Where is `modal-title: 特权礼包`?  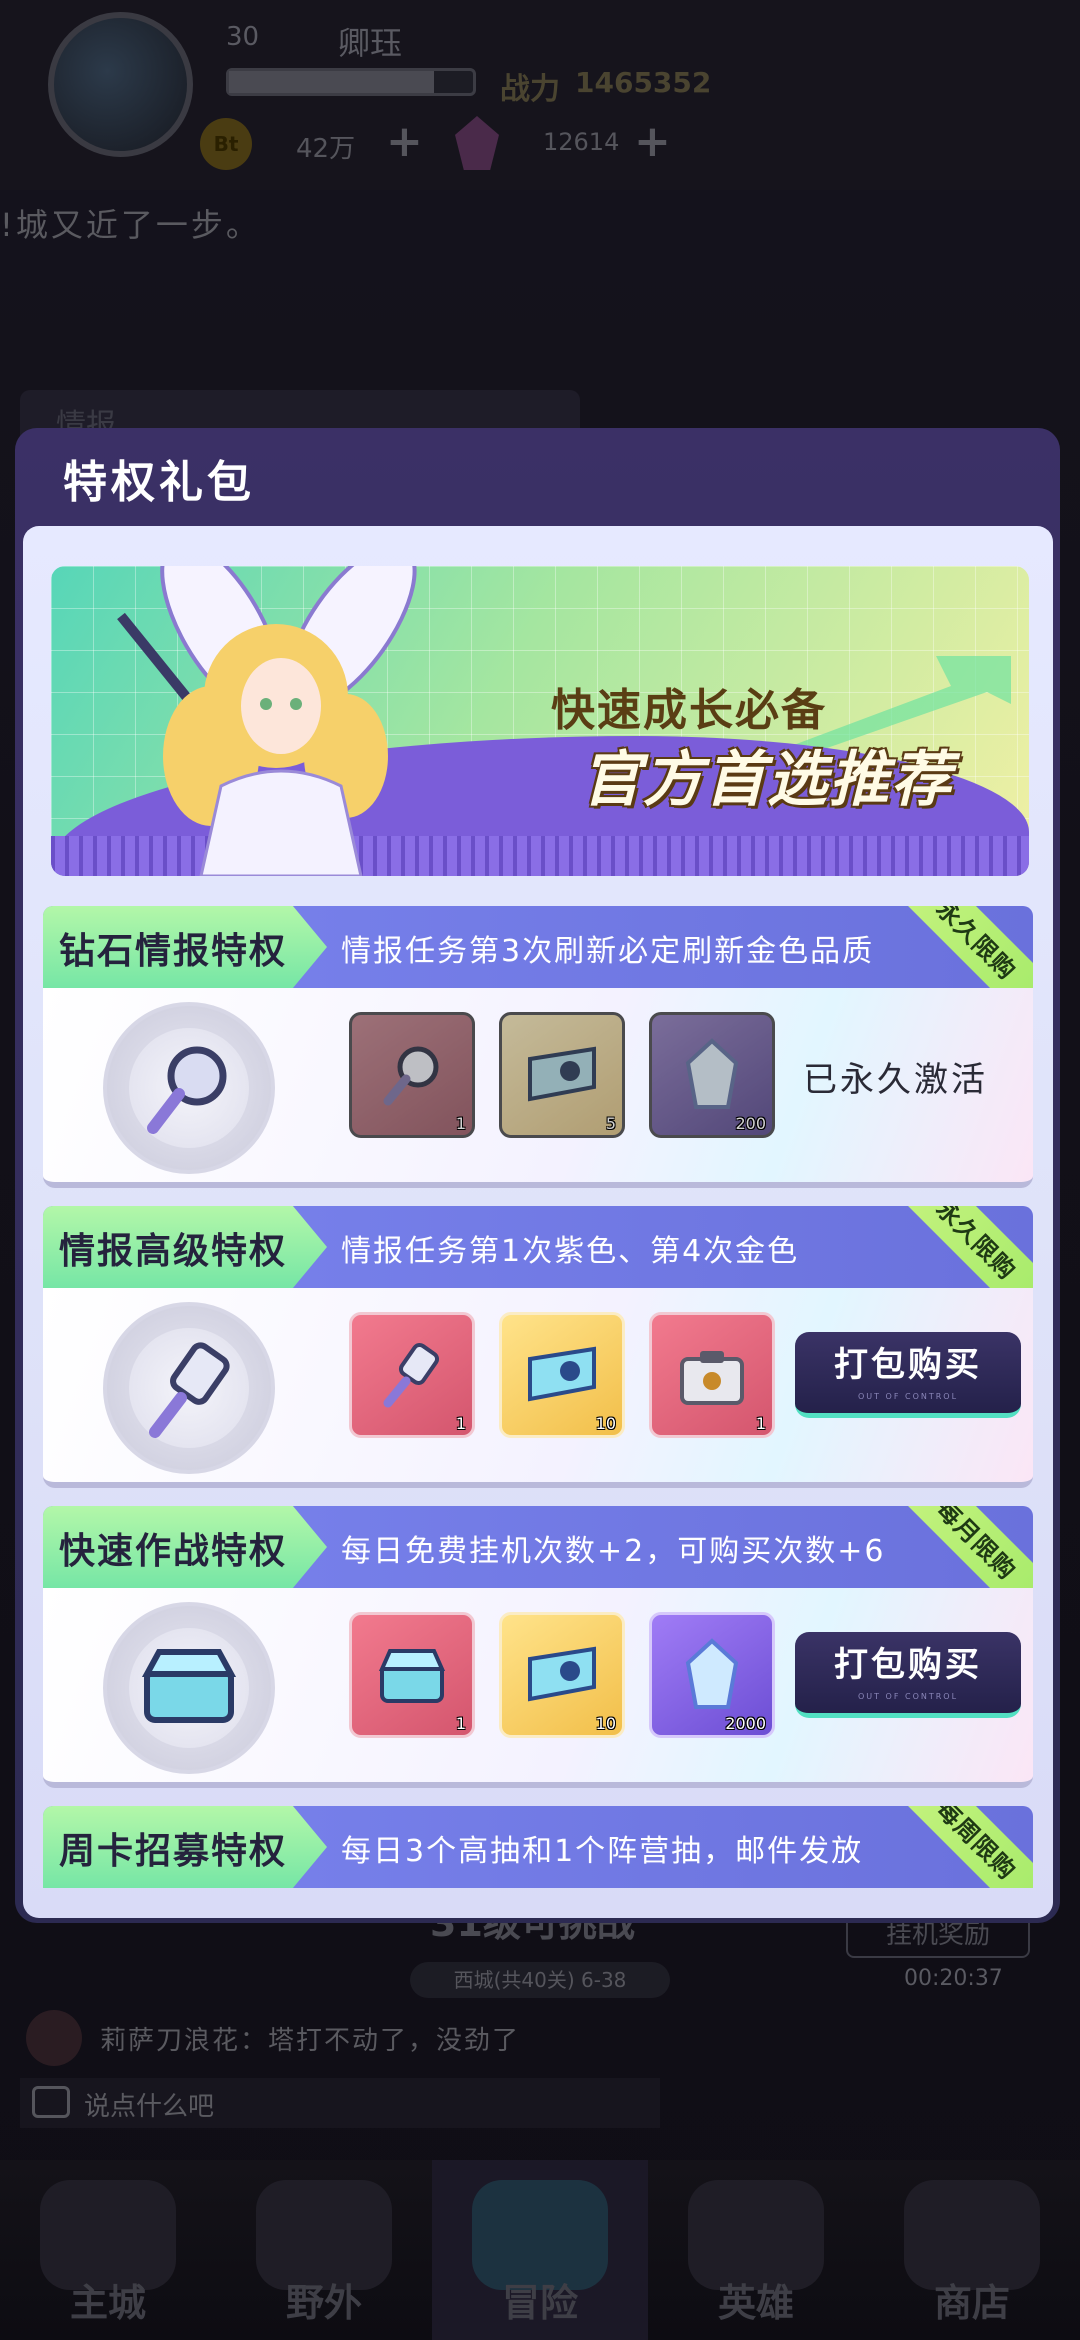
modal-title: 特权礼包 is located at coordinates (159, 482).